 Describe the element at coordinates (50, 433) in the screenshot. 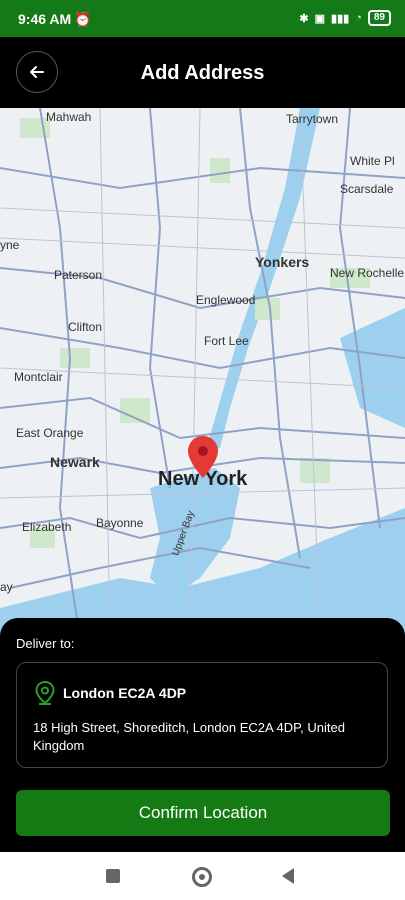

I see `map-label-east-orange: East Orange` at that location.